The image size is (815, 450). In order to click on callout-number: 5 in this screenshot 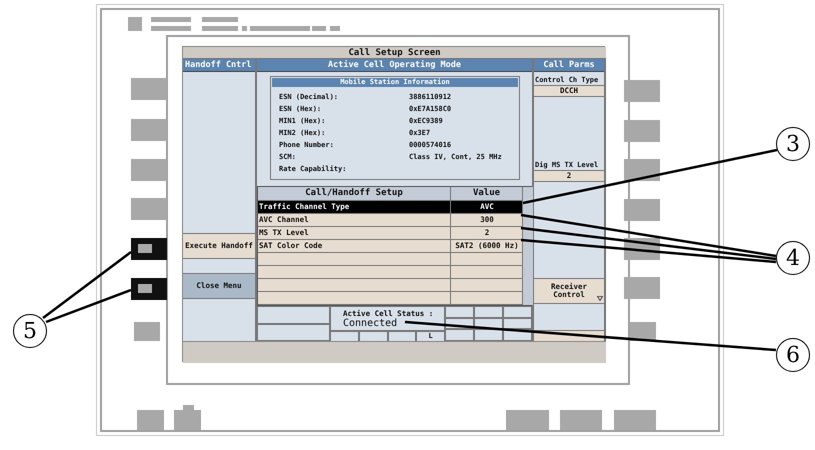, I will do `click(30, 331)`.